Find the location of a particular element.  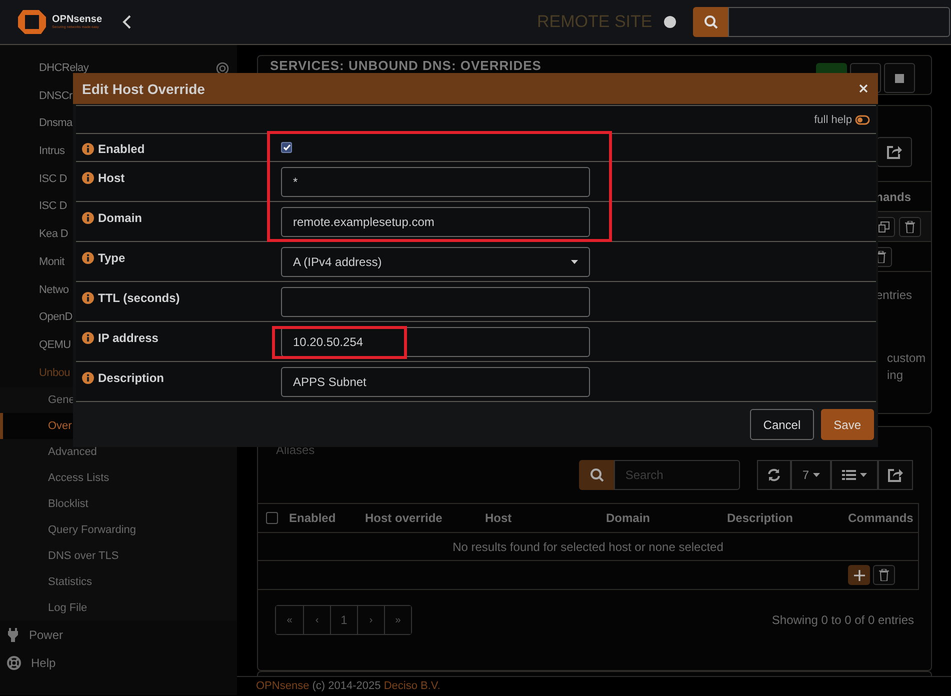

field-label: Enabled is located at coordinates (121, 149).